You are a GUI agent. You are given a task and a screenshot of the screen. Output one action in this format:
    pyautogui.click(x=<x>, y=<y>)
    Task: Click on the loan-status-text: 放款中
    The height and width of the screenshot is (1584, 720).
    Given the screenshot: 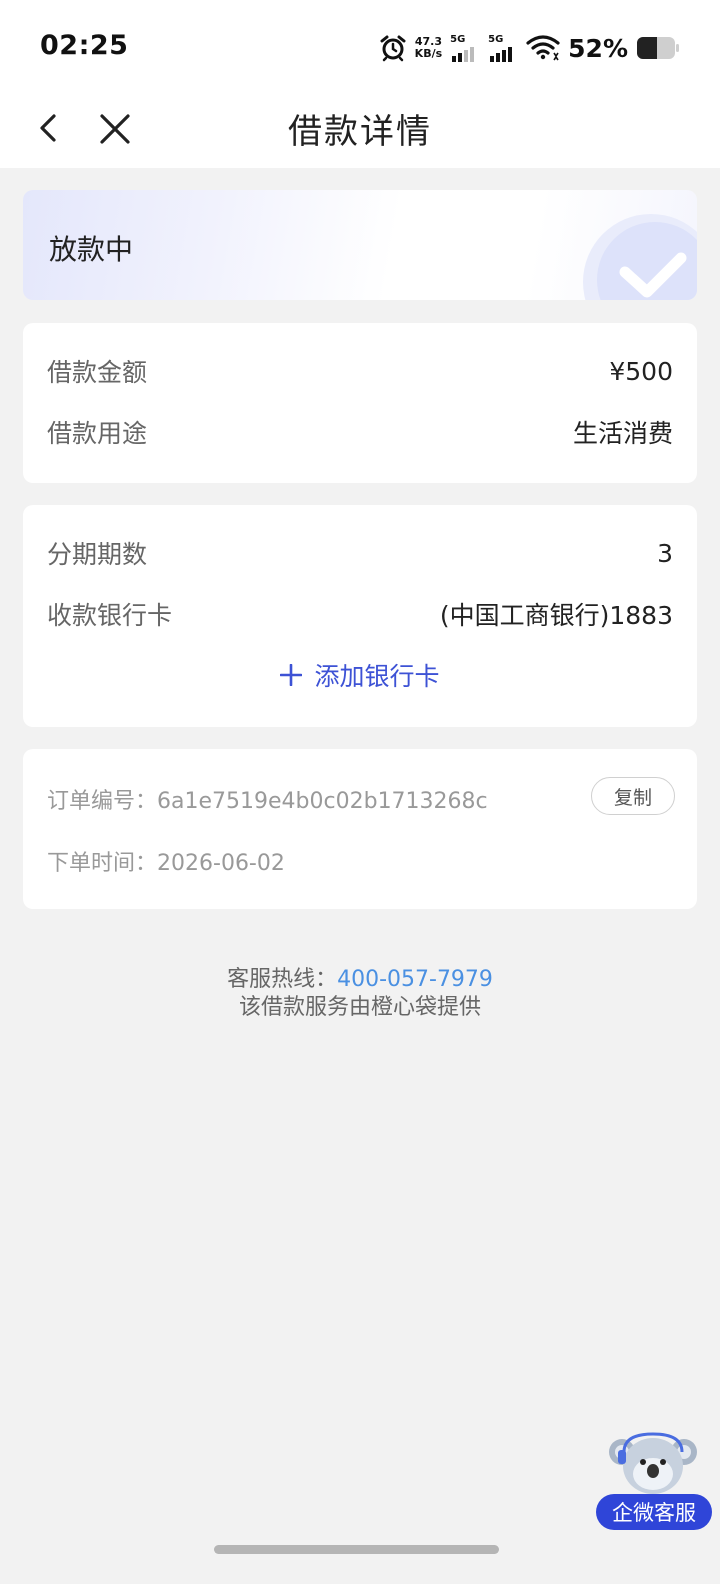 What is the action you would take?
    pyautogui.click(x=91, y=249)
    